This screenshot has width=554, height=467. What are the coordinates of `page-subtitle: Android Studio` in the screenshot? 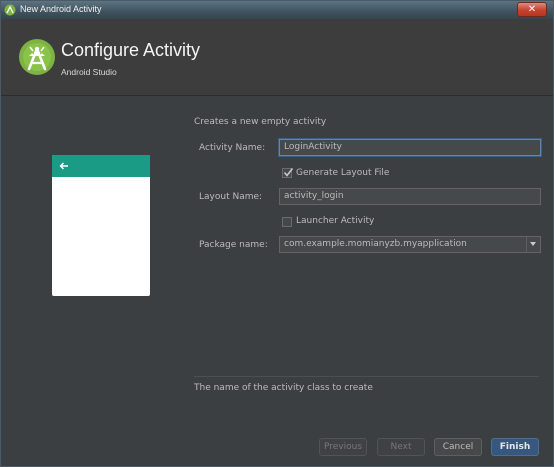 It's located at (89, 72).